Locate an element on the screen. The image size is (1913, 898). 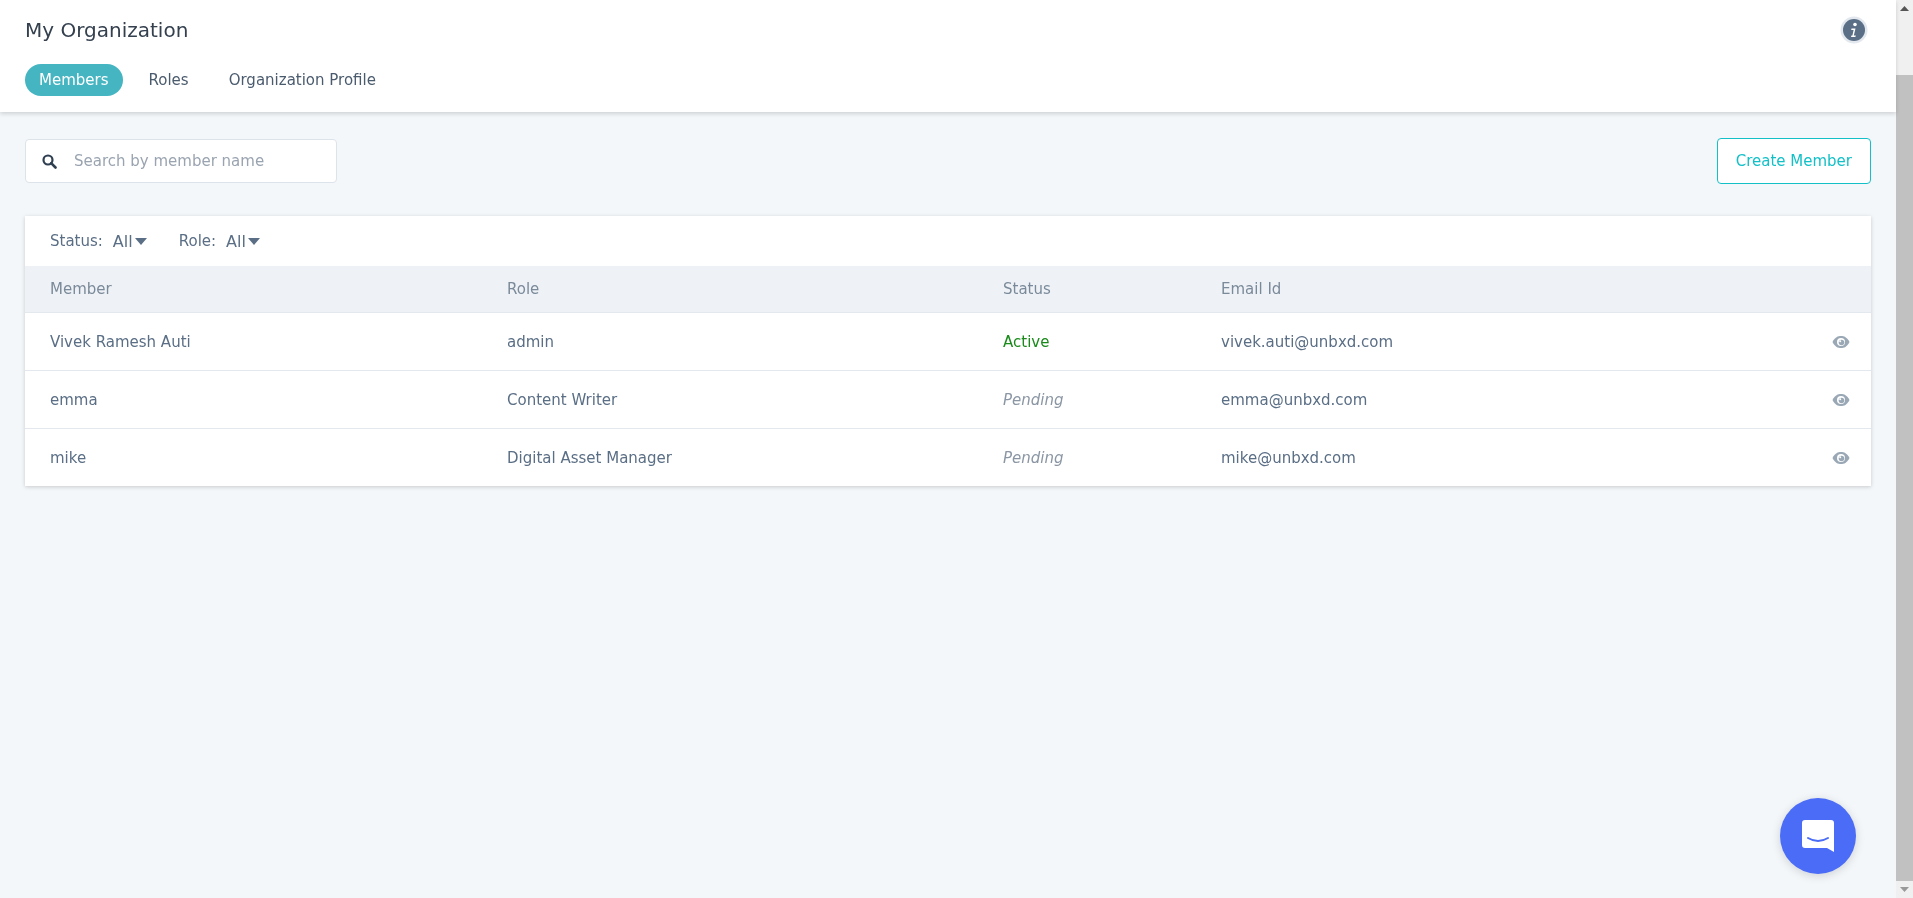
chat-bubble-icon is located at coordinates (1818, 836).